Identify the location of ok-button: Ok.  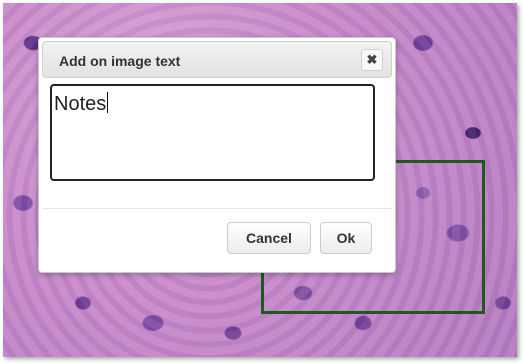
(346, 238).